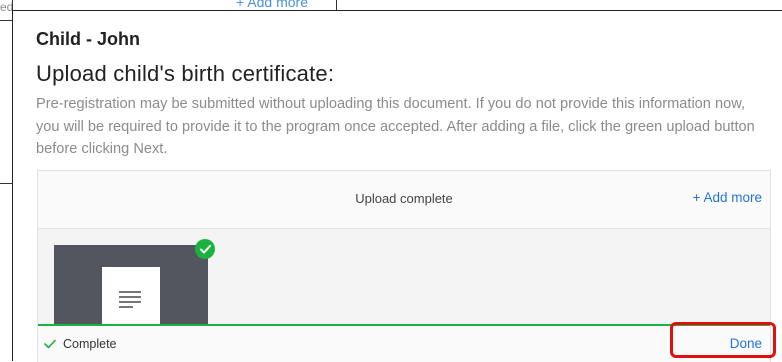  What do you see at coordinates (90, 344) in the screenshot?
I see `complete-label: Complete` at bounding box center [90, 344].